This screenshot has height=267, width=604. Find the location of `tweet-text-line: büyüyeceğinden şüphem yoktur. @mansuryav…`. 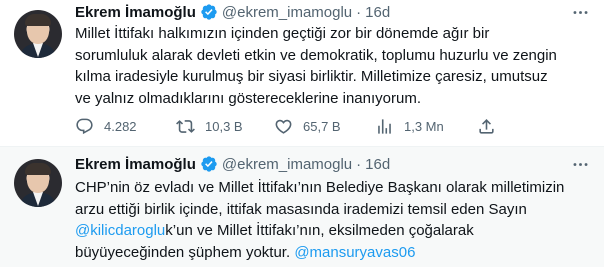

tweet-text-line: büyüyeceğinden şüphem yoktur. @mansuryav… is located at coordinates (335, 253).